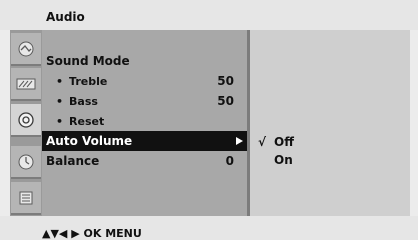 Image resolution: width=418 pixels, height=240 pixels. Describe the element at coordinates (284, 142) in the screenshot. I see `option-label: Off` at that location.